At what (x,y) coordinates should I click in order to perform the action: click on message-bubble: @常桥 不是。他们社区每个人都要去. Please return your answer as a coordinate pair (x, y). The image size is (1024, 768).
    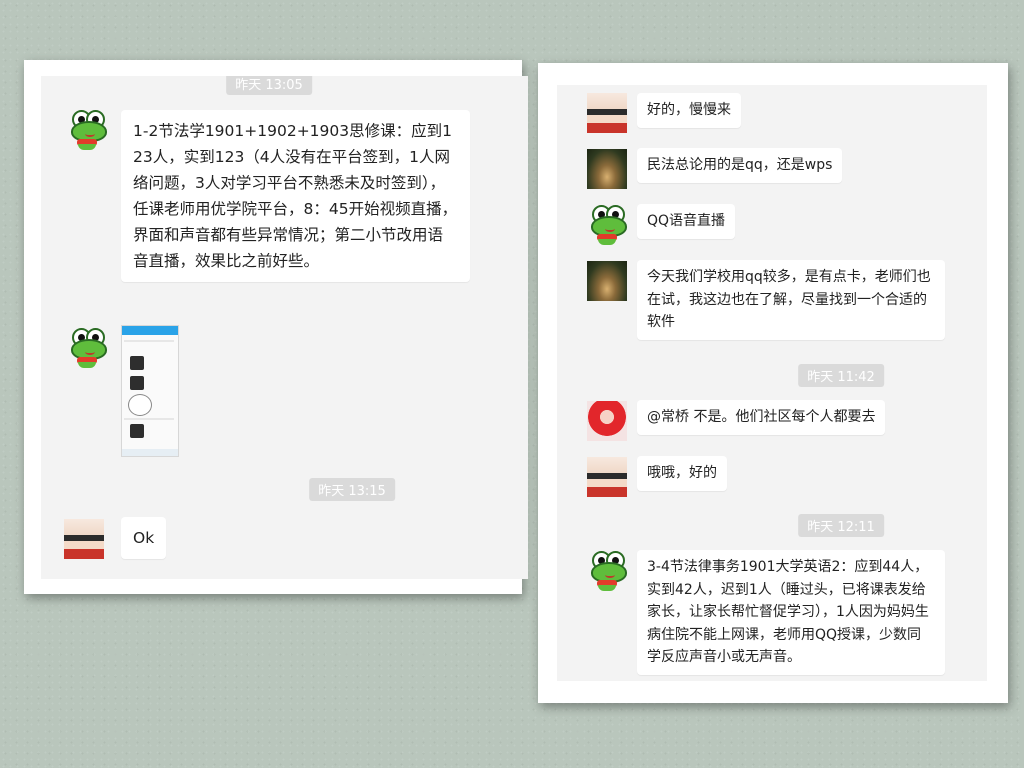
    Looking at the image, I should click on (761, 417).